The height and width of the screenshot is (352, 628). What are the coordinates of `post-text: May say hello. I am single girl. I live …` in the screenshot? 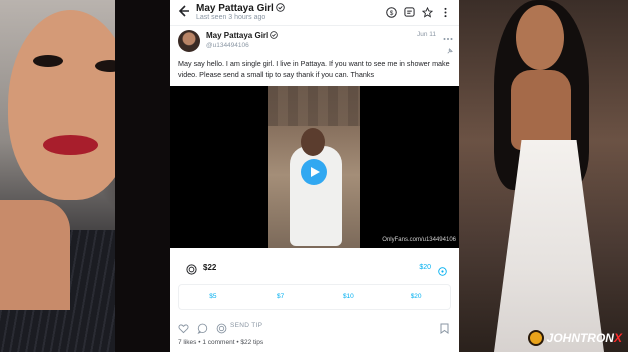 It's located at (314, 69).